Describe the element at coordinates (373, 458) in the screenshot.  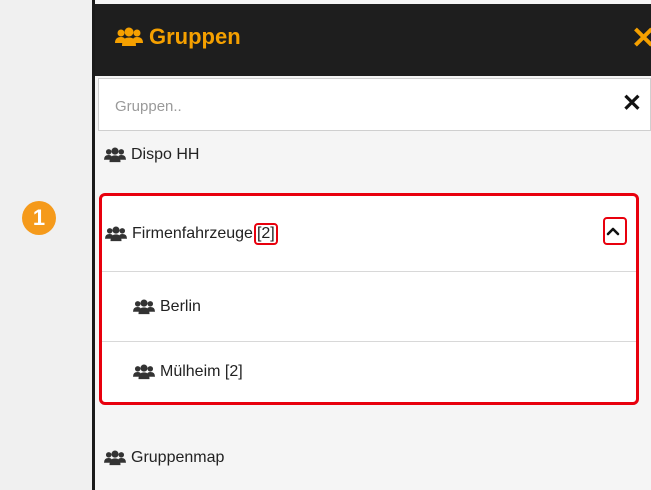
I see `group-item-gruppenmap: Gruppenmap` at that location.